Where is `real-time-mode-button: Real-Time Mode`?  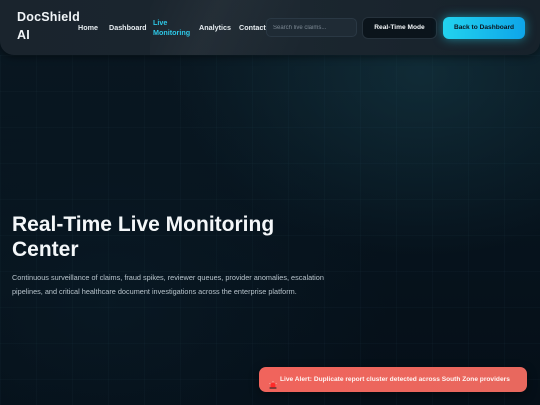 real-time-mode-button: Real-Time Mode is located at coordinates (399, 28).